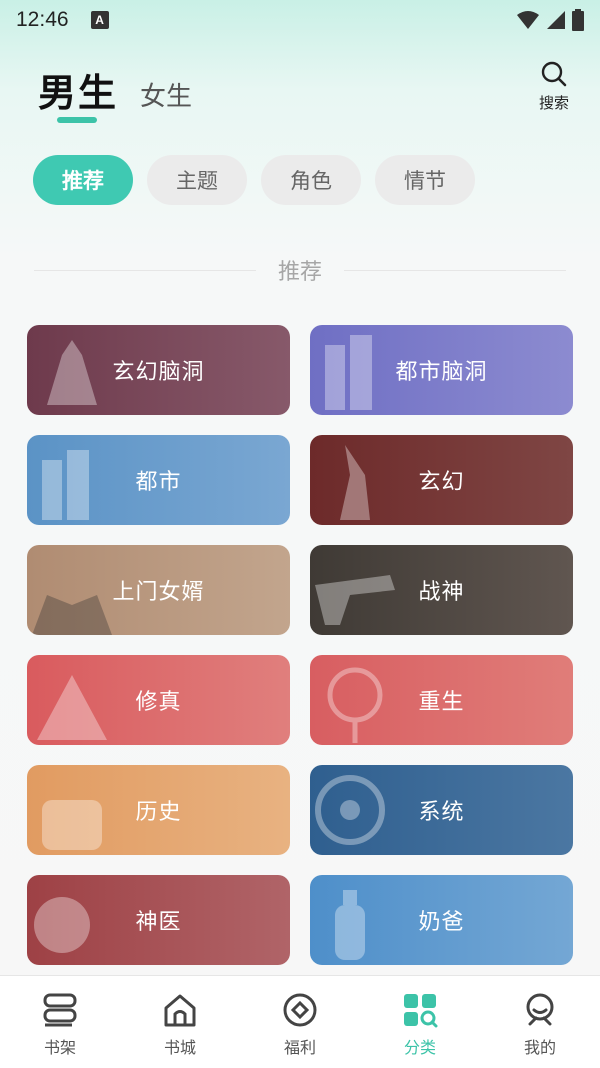  What do you see at coordinates (300, 1010) in the screenshot?
I see `welfare-icon` at bounding box center [300, 1010].